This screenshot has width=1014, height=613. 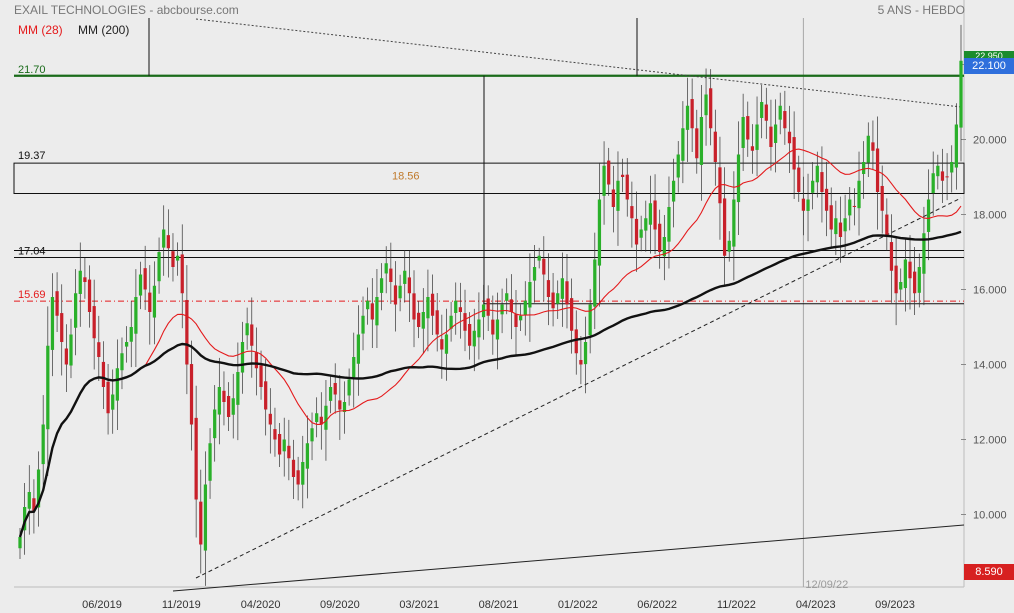 What do you see at coordinates (990, 291) in the screenshot?
I see `y-tick-label: 16.000` at bounding box center [990, 291].